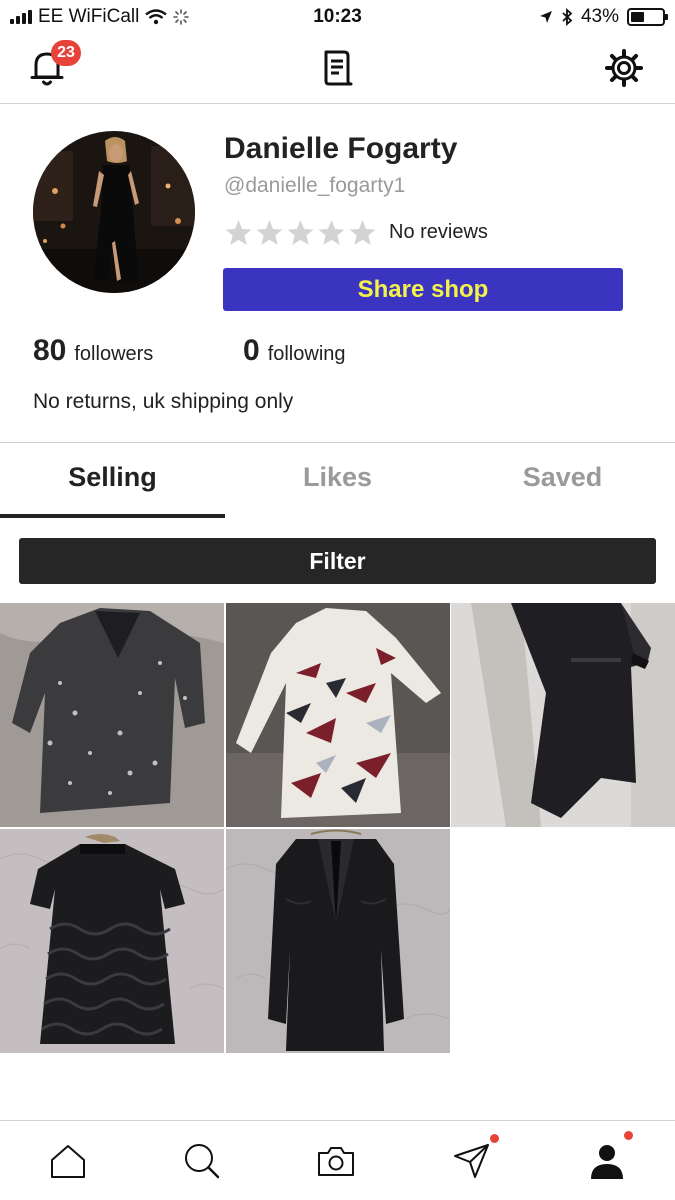 Image resolution: width=675 pixels, height=1200 pixels. I want to click on nav-profile, so click(609, 1157).